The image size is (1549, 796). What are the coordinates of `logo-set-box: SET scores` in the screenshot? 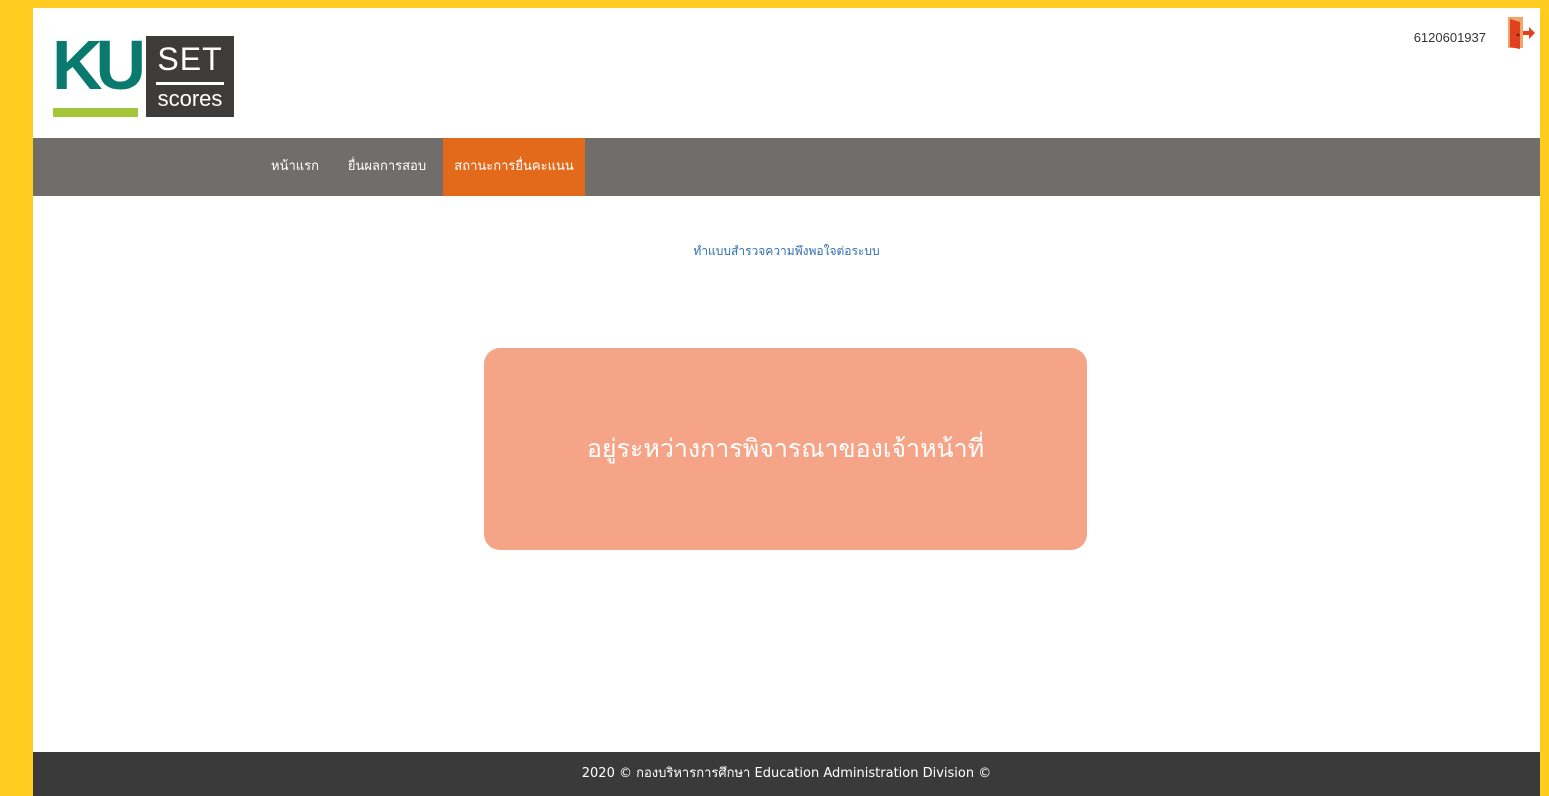 It's located at (190, 76).